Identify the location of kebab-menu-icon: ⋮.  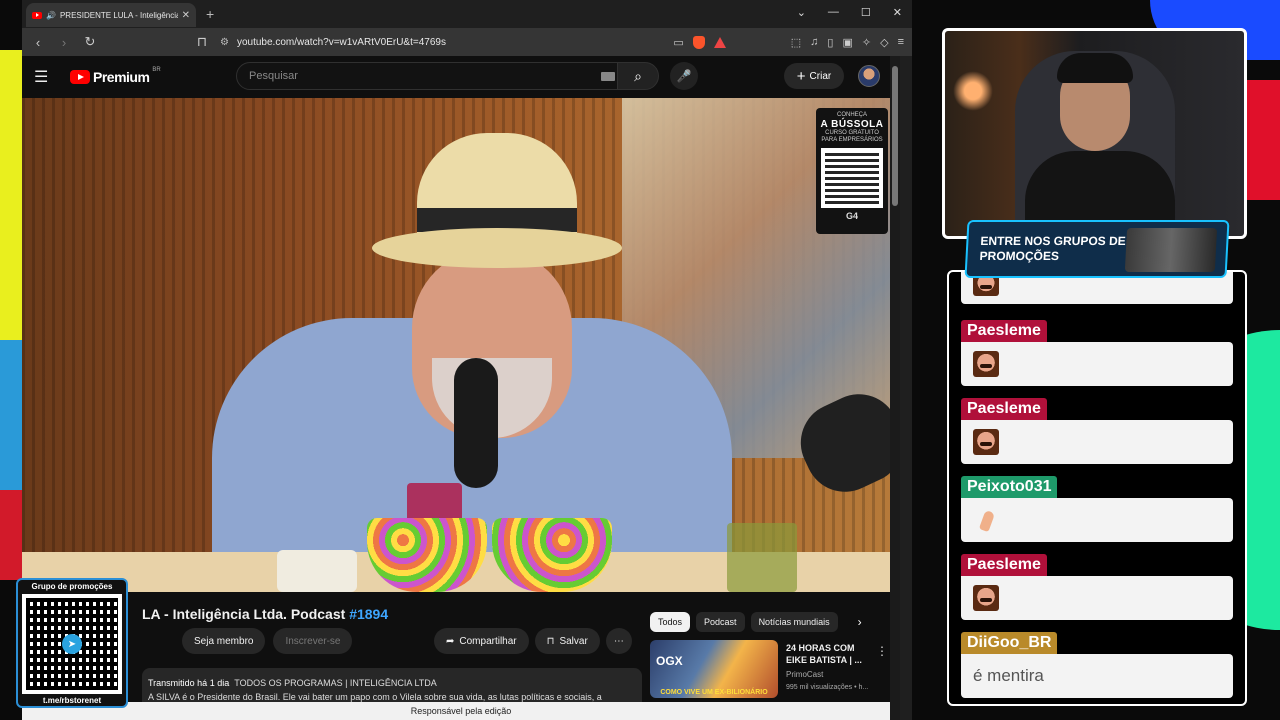
(882, 651).